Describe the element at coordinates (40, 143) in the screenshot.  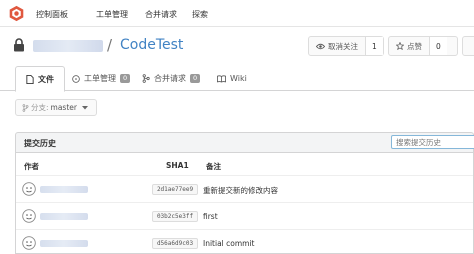
I see `commits-title: 提交历史` at that location.